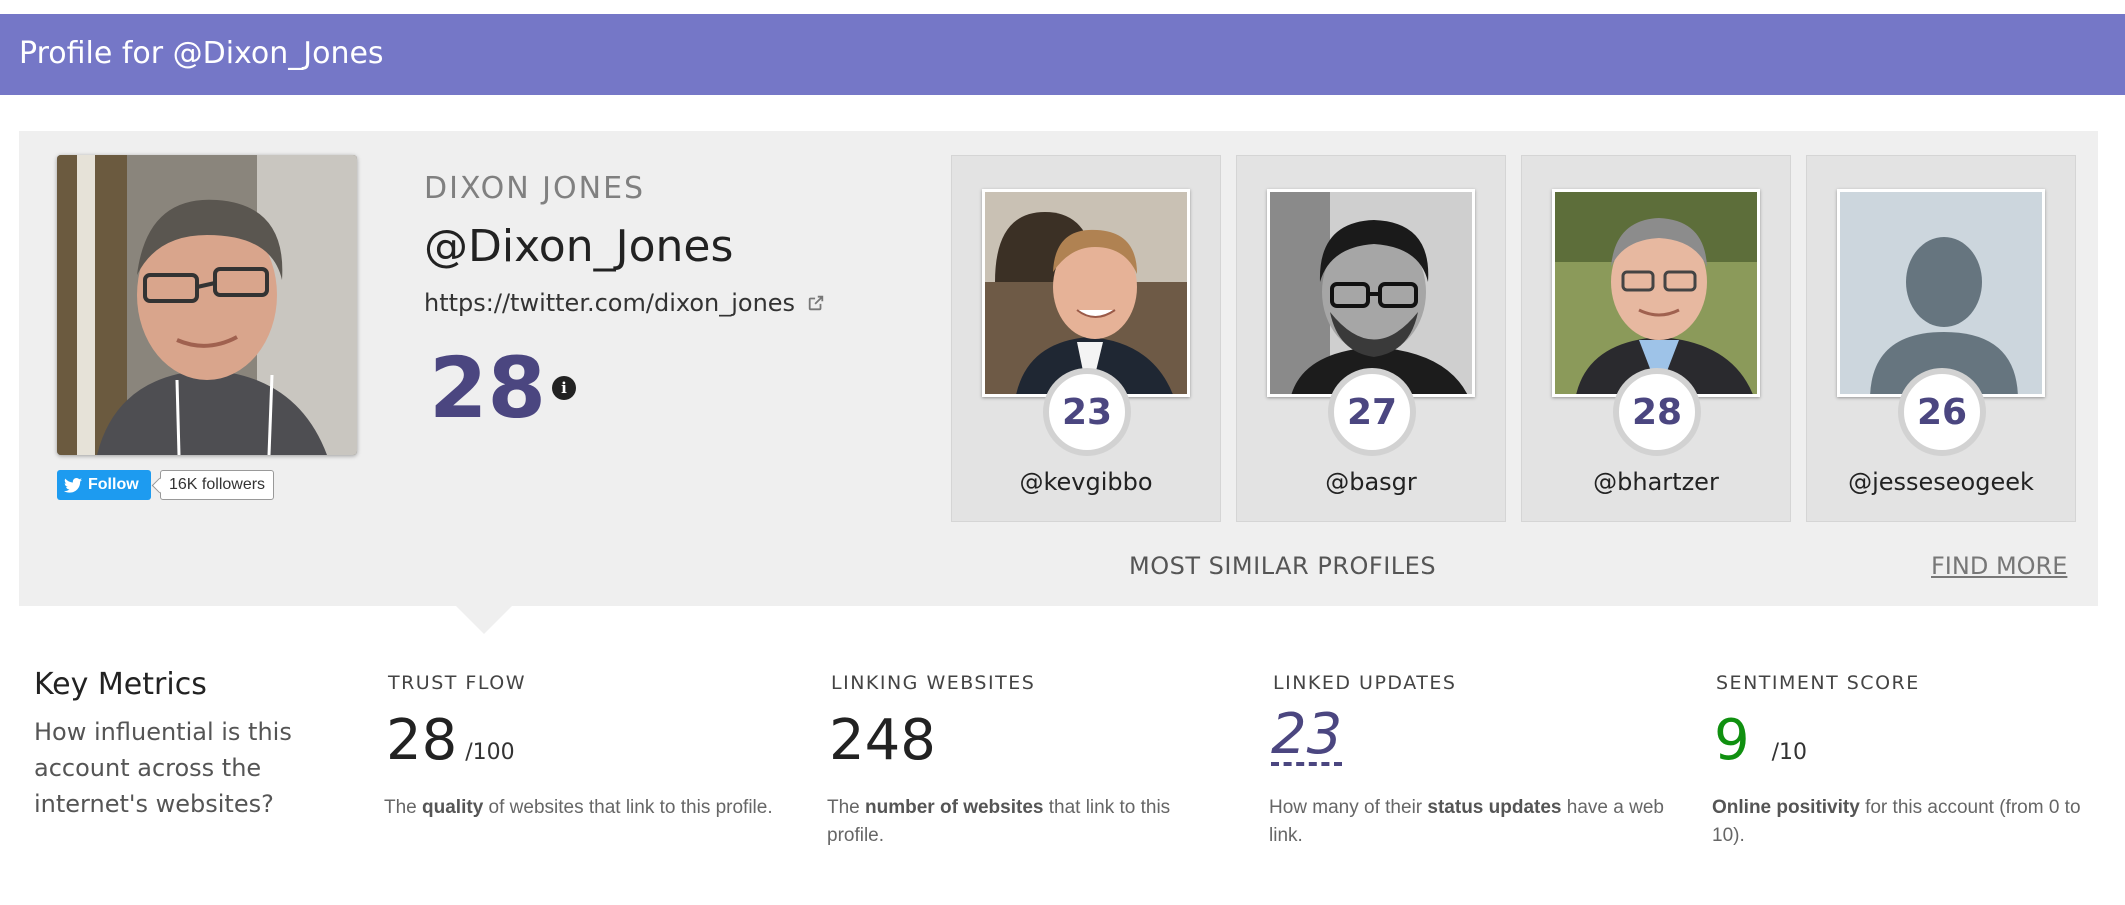 Image resolution: width=2125 pixels, height=905 pixels. I want to click on profile-url-link: https://twitter.com/dixon_jones, so click(624, 303).